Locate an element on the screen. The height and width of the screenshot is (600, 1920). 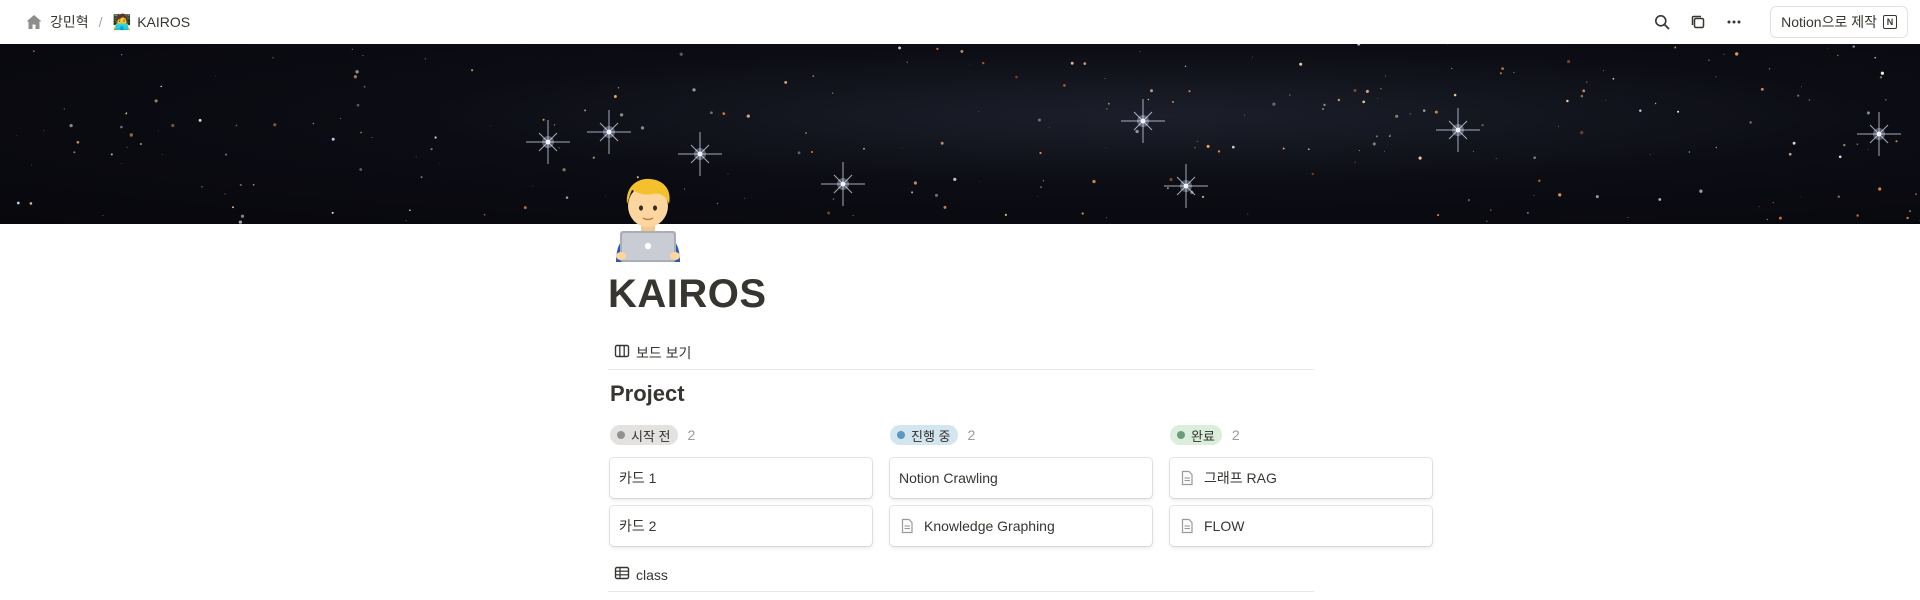
card-title: FLOW is located at coordinates (1224, 526).